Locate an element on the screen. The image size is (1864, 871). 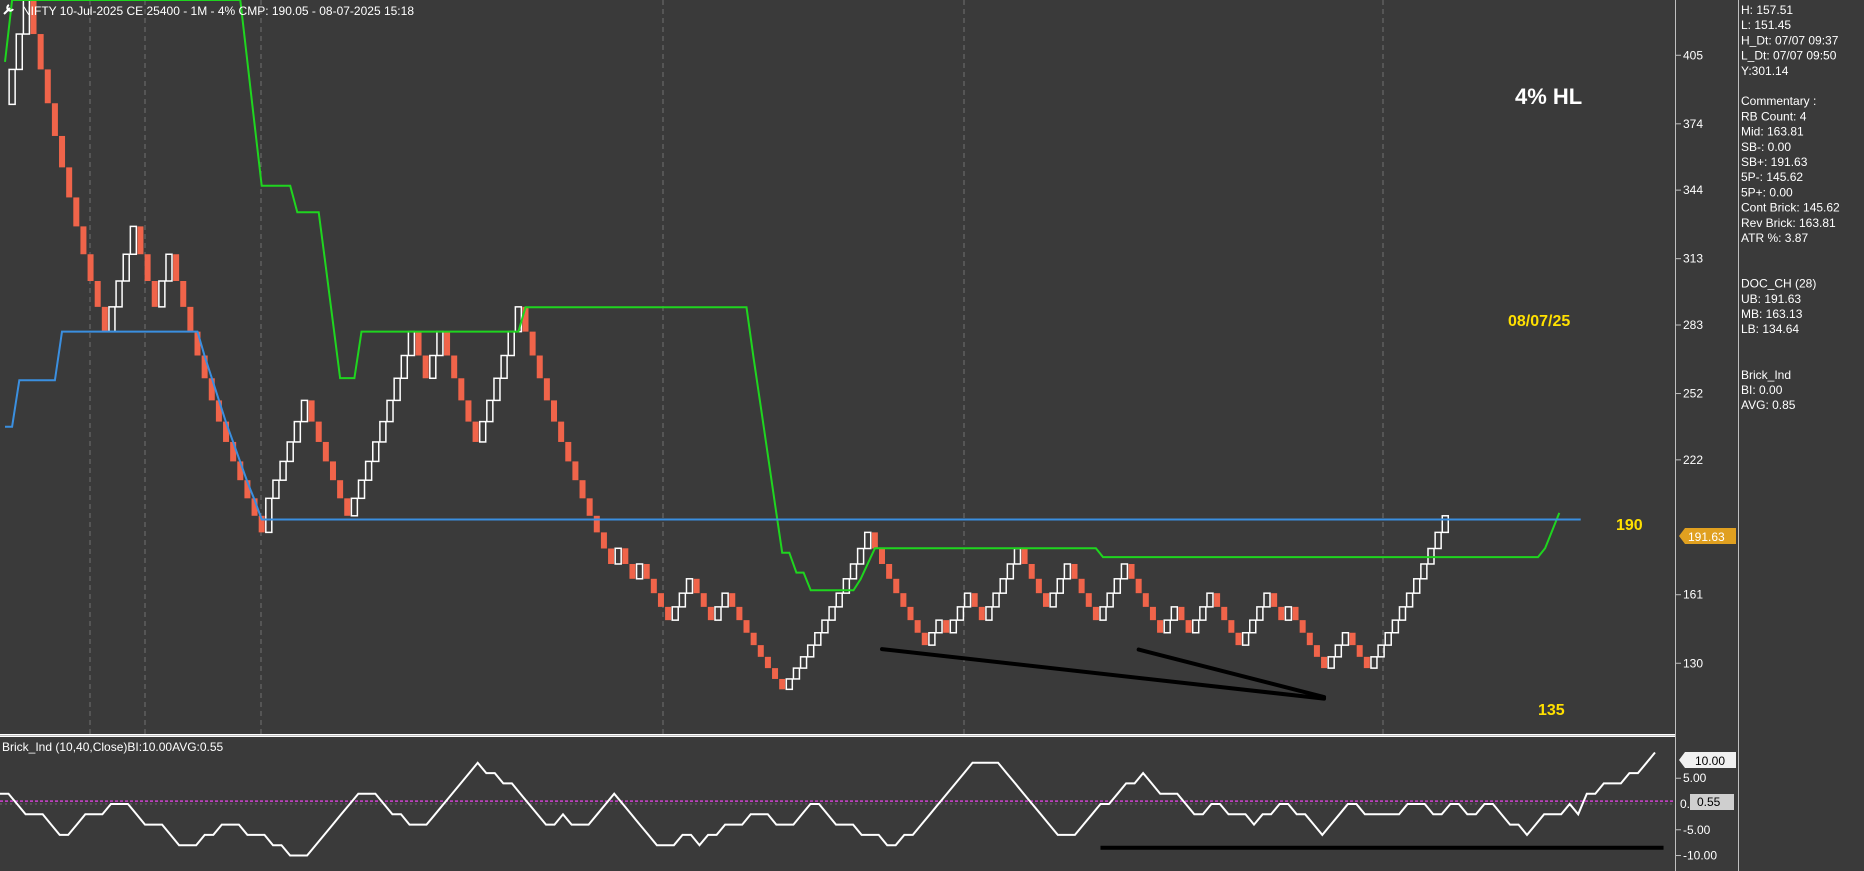
info-line: LB: 134.64 is located at coordinates (1770, 329).